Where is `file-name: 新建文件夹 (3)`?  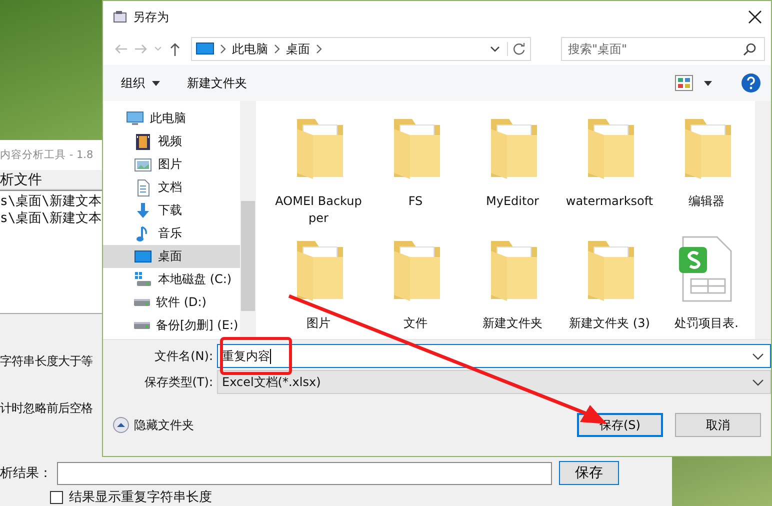 file-name: 新建文件夹 (3) is located at coordinates (610, 323).